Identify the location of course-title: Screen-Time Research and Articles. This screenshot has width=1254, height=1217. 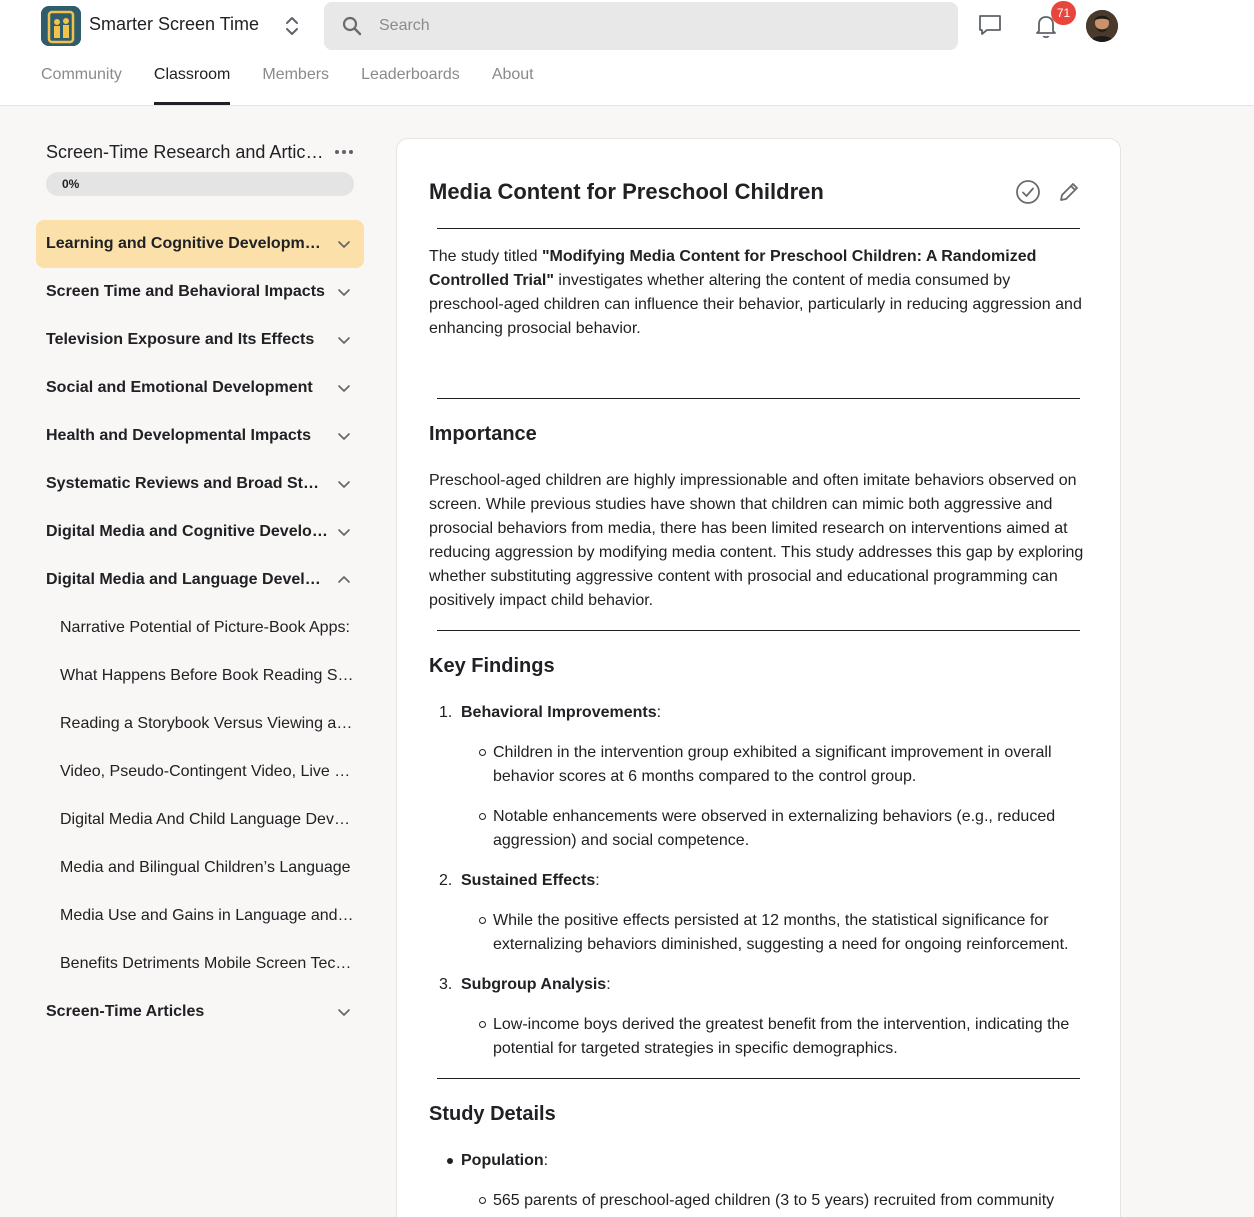
(186, 152).